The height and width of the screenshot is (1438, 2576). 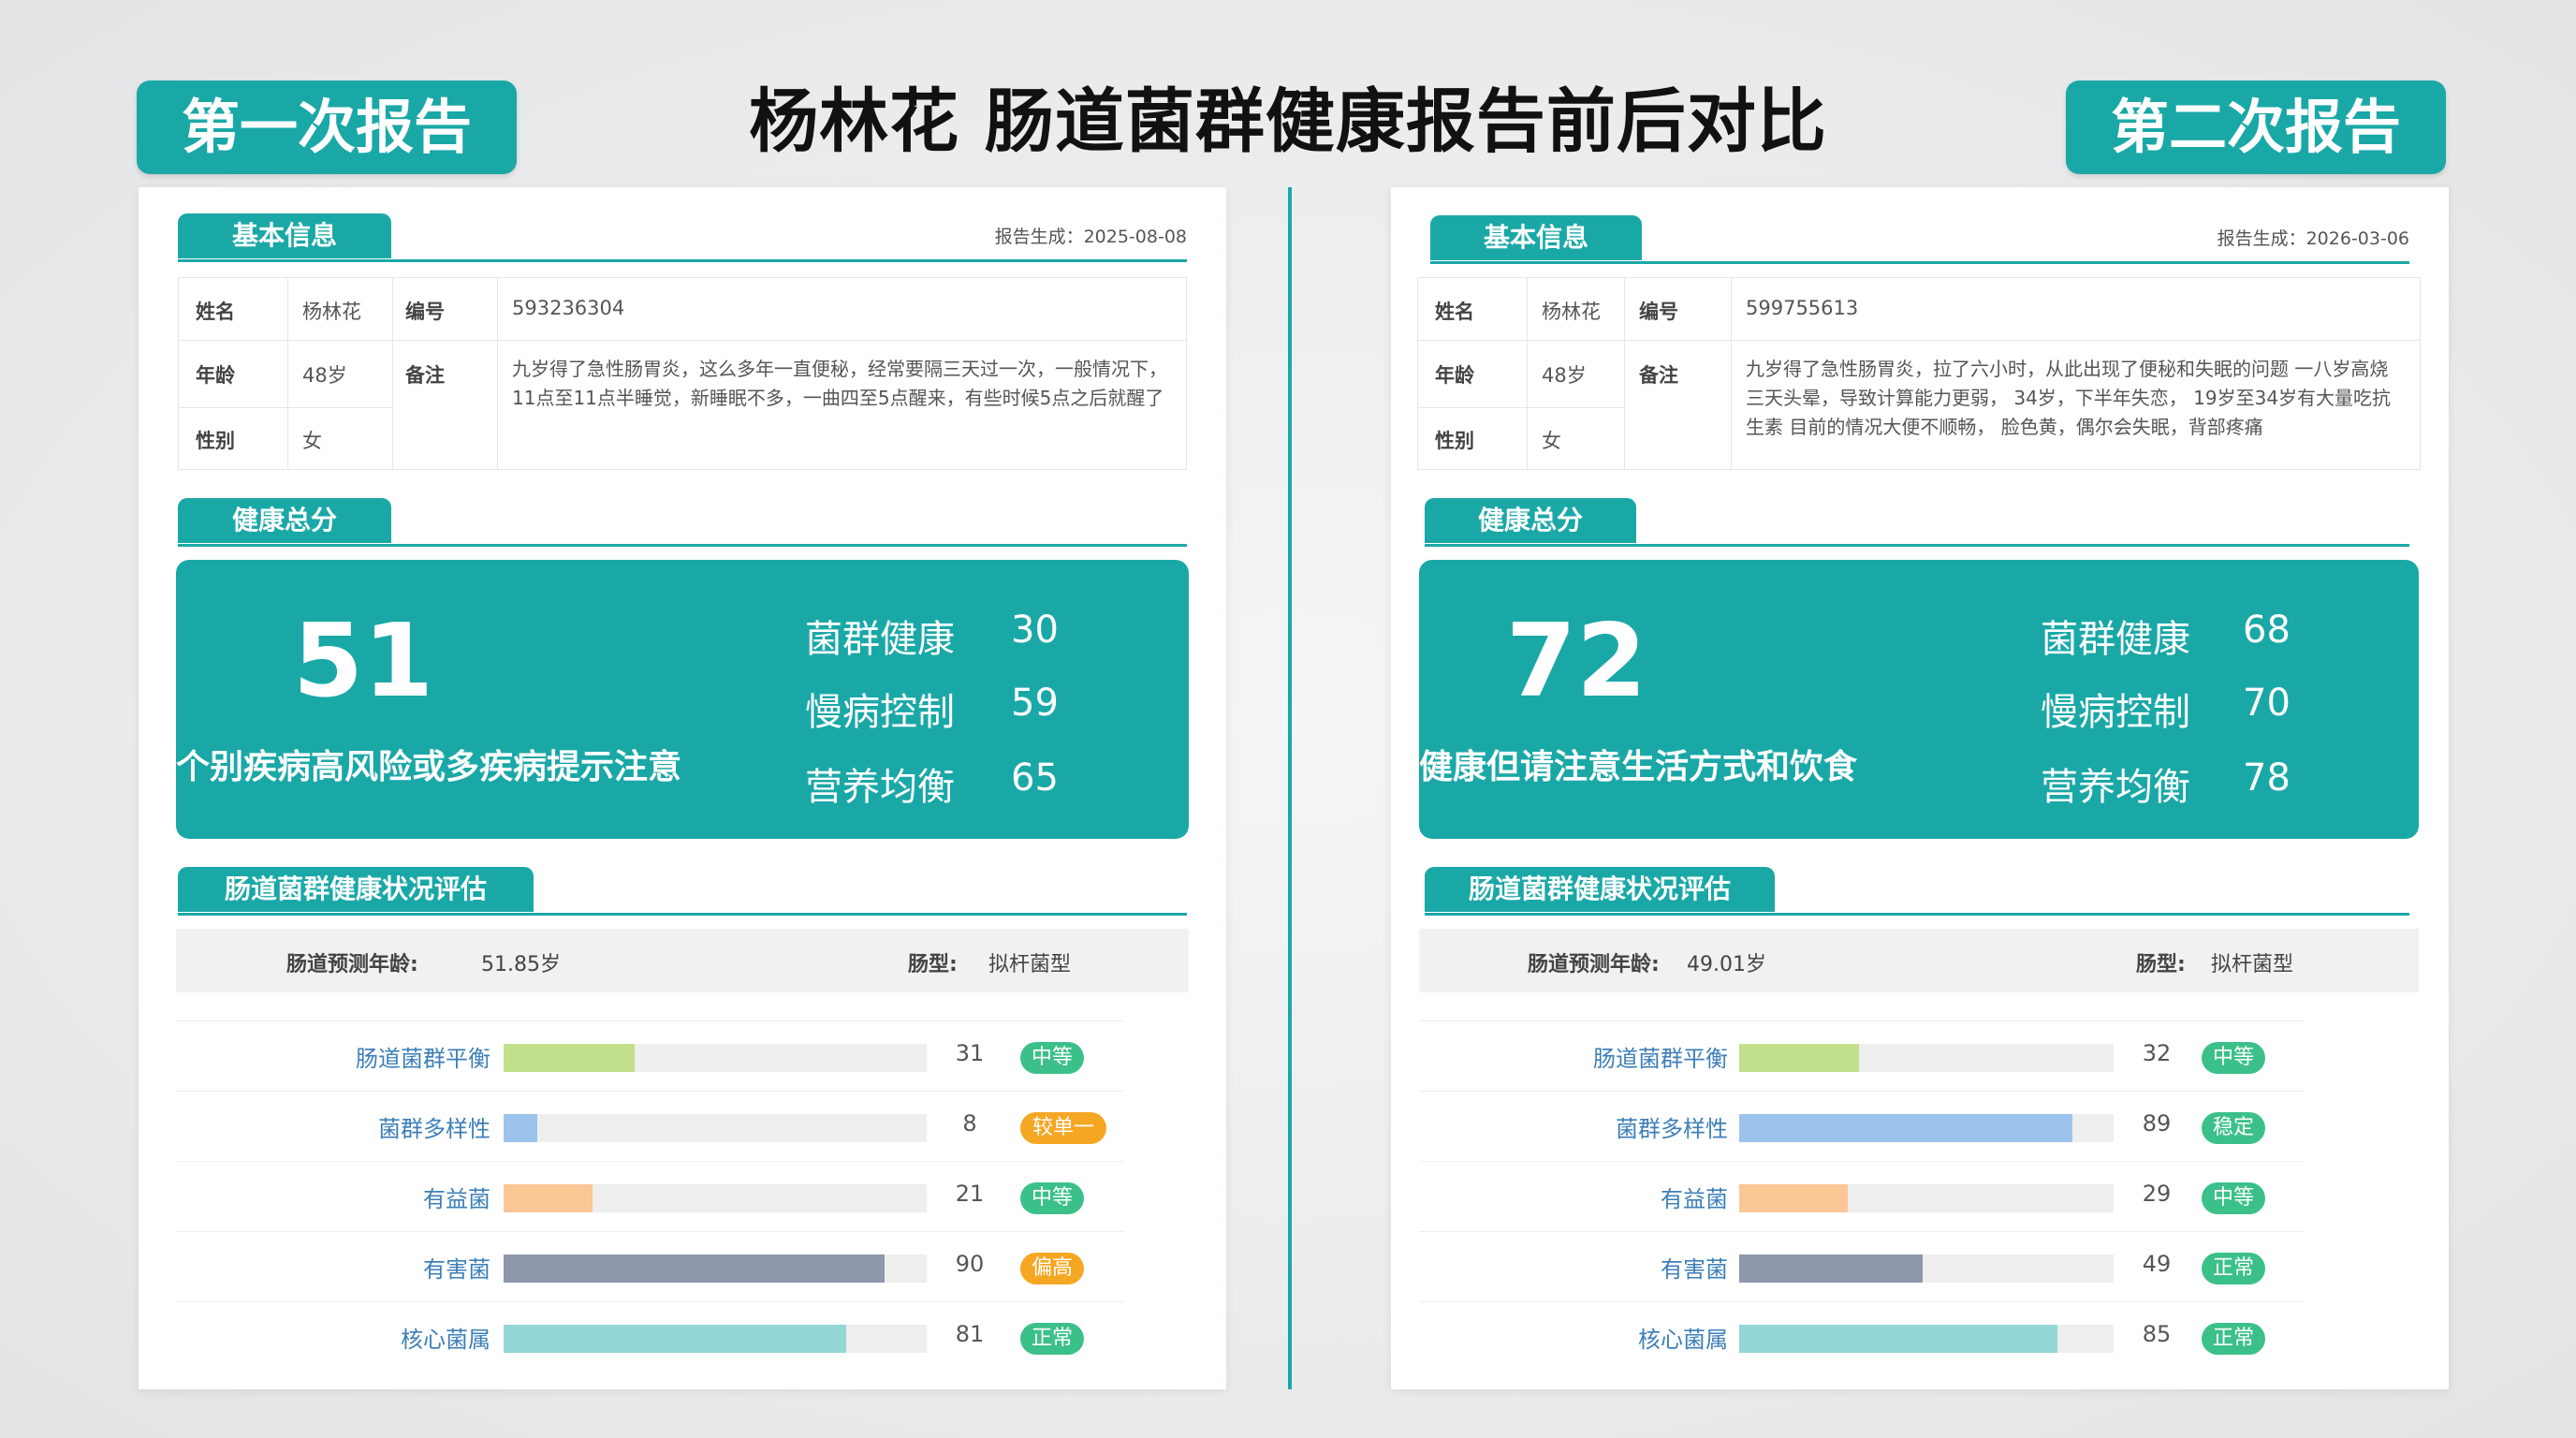 What do you see at coordinates (1530, 520) in the screenshot?
I see `health-score-title: 健康总分` at bounding box center [1530, 520].